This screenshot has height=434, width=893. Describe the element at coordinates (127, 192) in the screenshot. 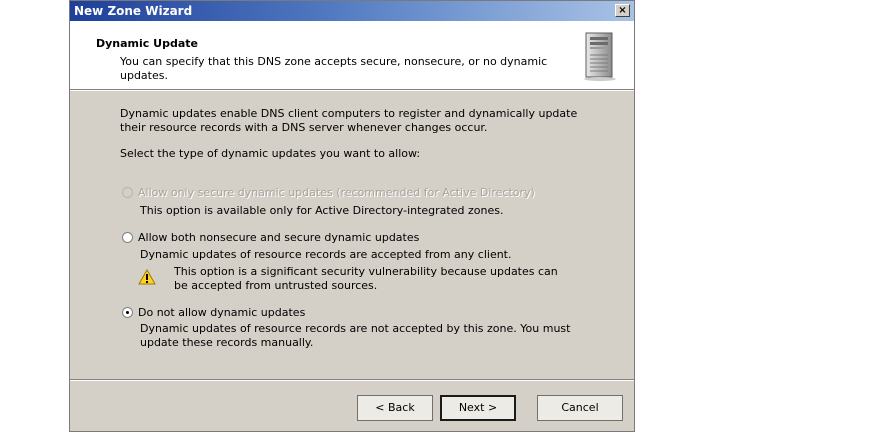

I see `radio-secure-only` at that location.